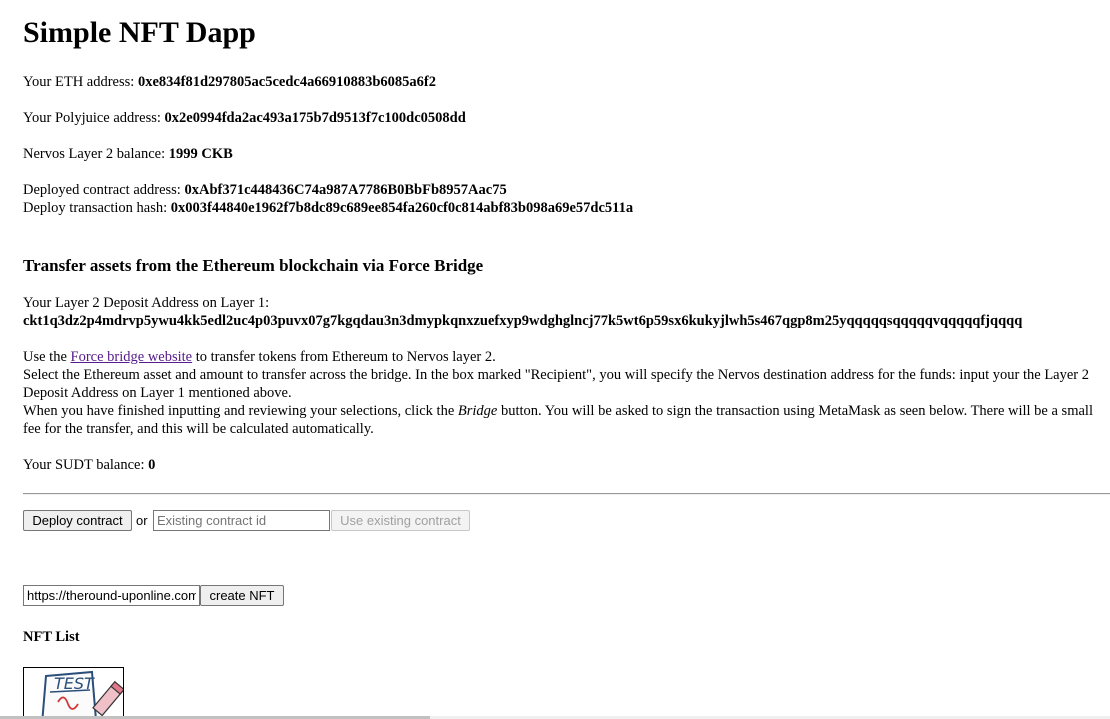  What do you see at coordinates (200, 154) in the screenshot?
I see `layer2-balance-value: 1999 CKB` at bounding box center [200, 154].